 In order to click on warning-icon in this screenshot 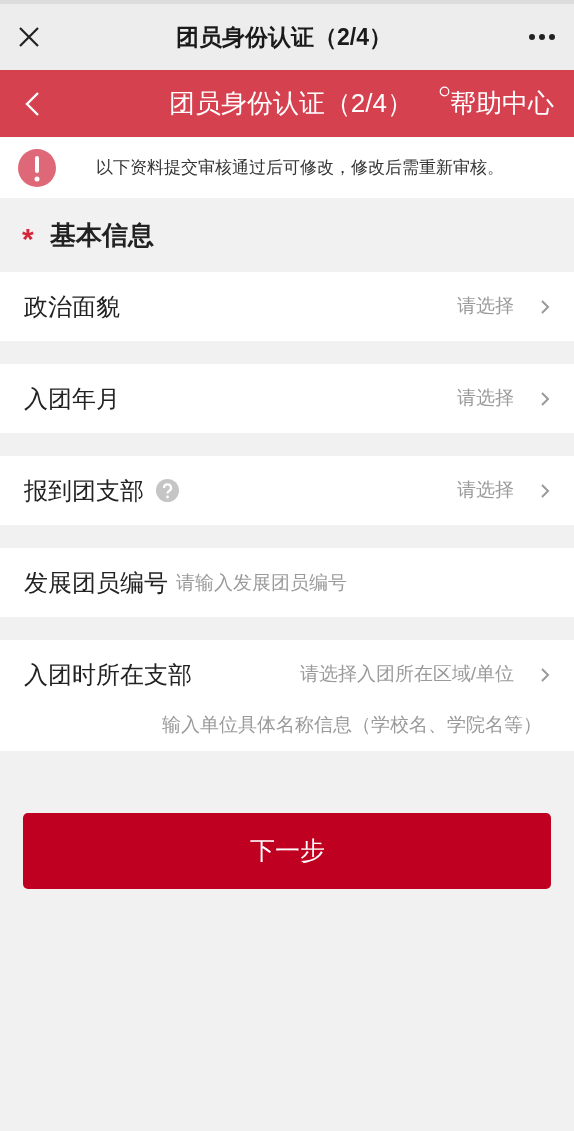, I will do `click(37, 167)`.